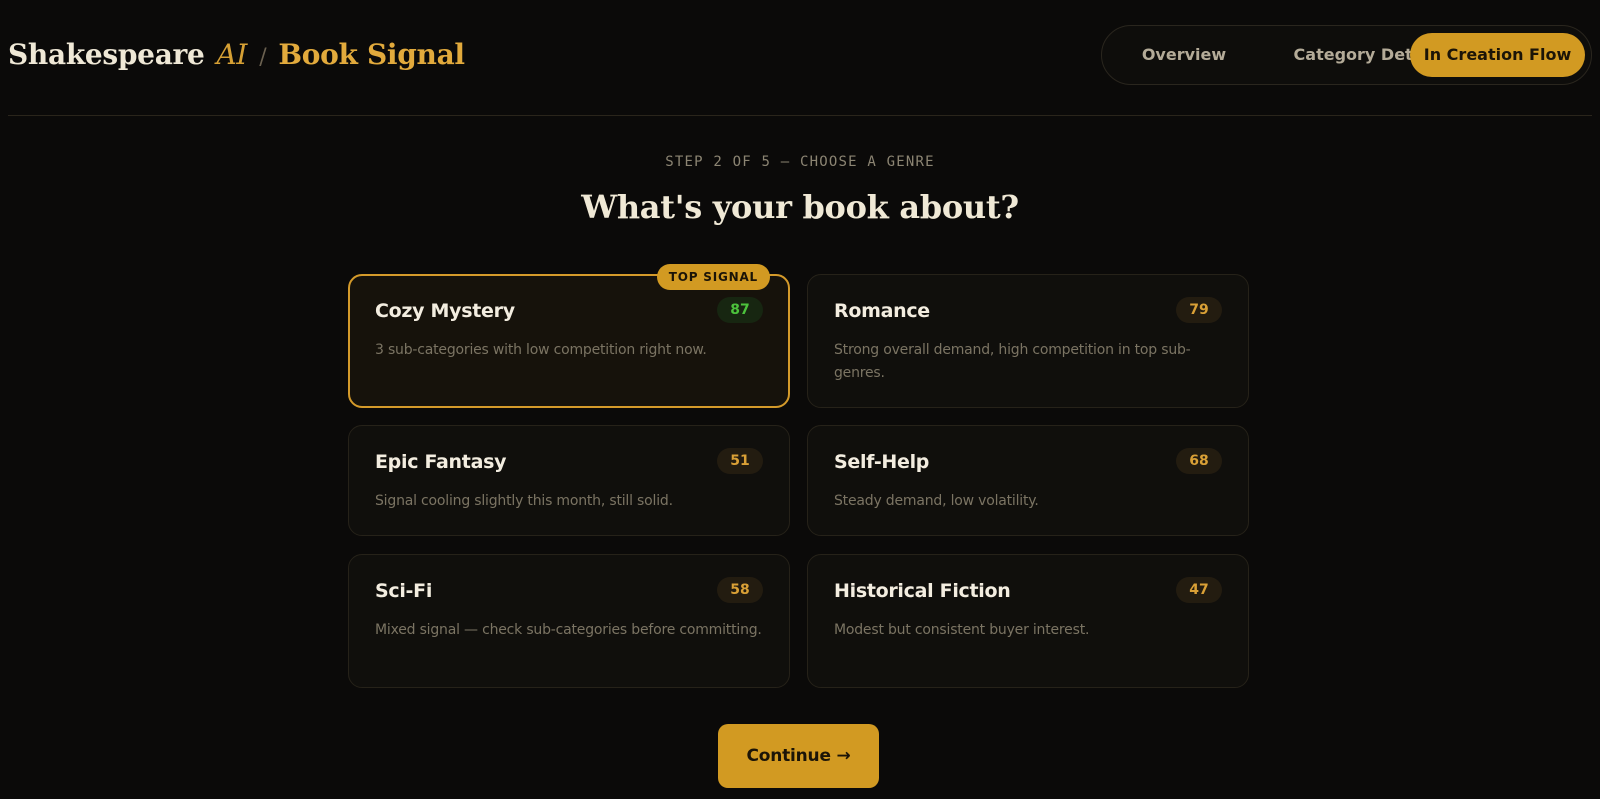 The height and width of the screenshot is (799, 1600). Describe the element at coordinates (1199, 310) in the screenshot. I see `signal-score: 79` at that location.